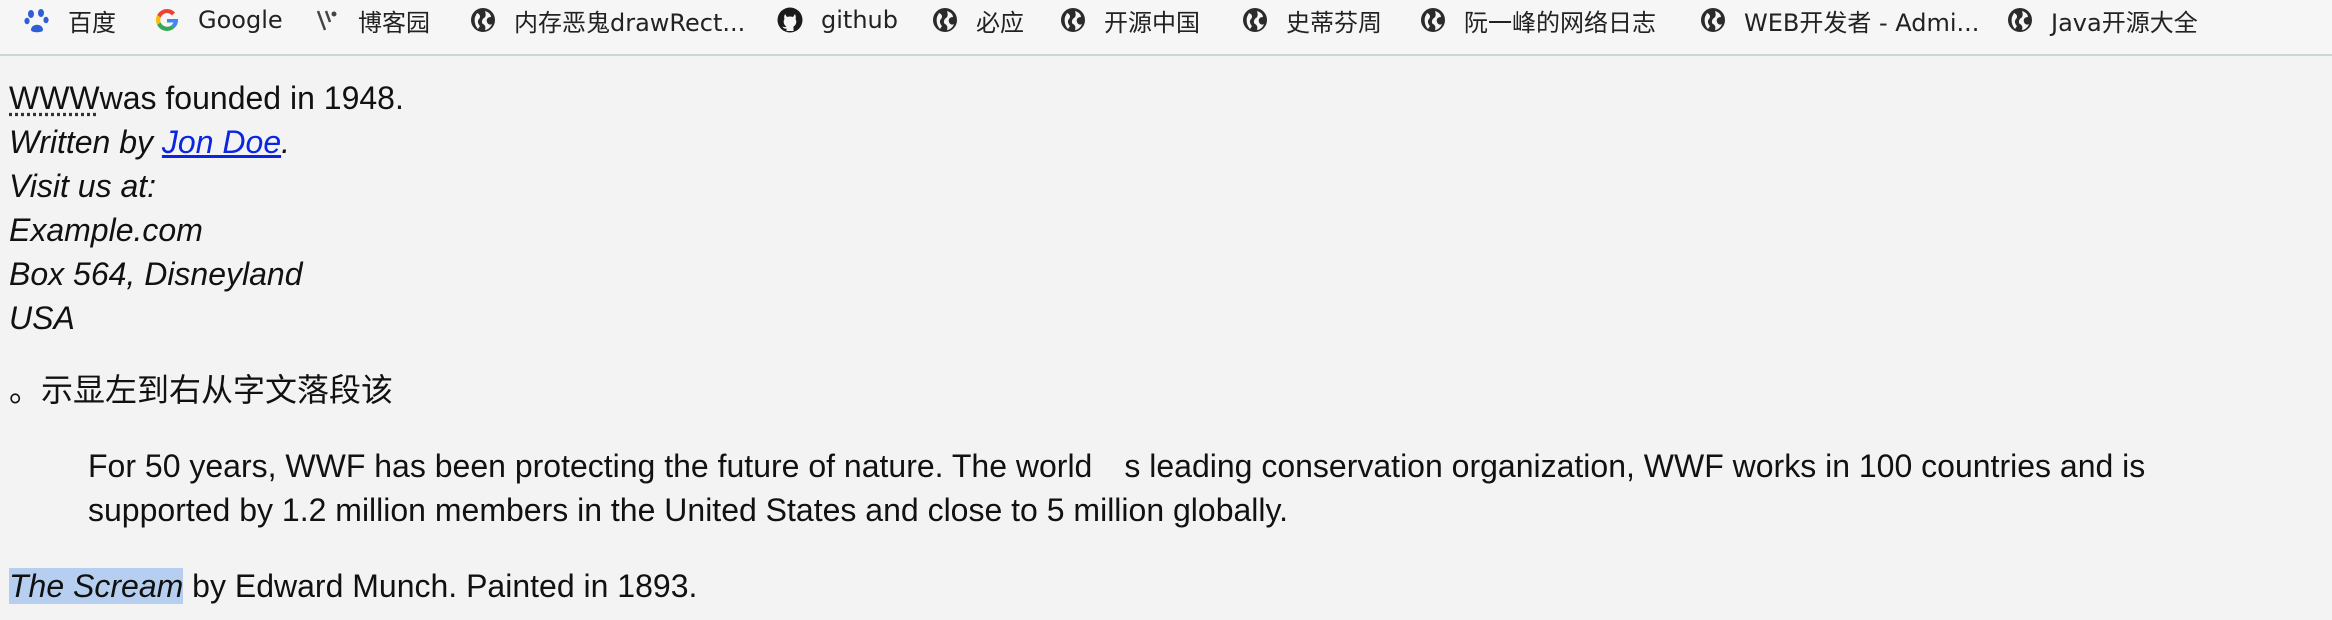 Image resolution: width=2332 pixels, height=620 pixels. I want to click on bookmark-google: Google, so click(217, 20).